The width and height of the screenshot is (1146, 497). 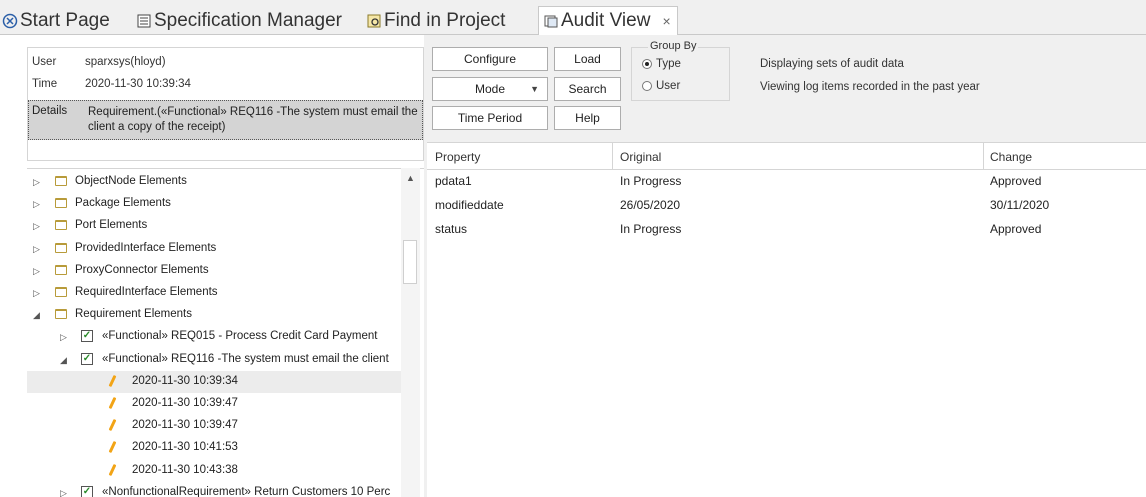 I want to click on find-icon, so click(x=374, y=21).